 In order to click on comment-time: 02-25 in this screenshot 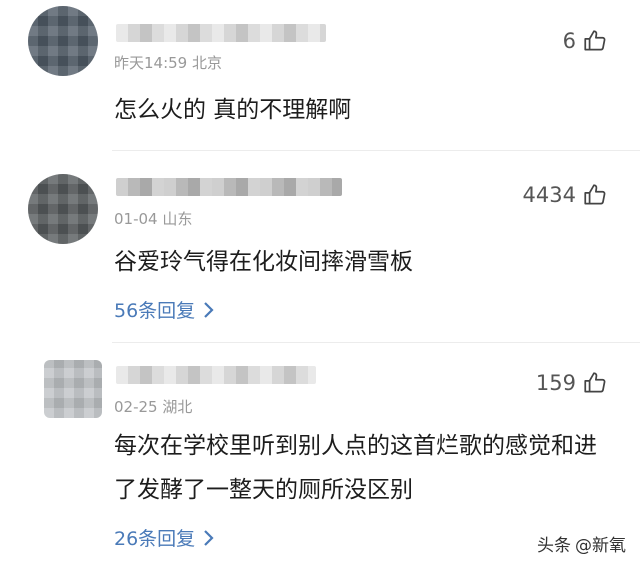, I will do `click(136, 407)`.